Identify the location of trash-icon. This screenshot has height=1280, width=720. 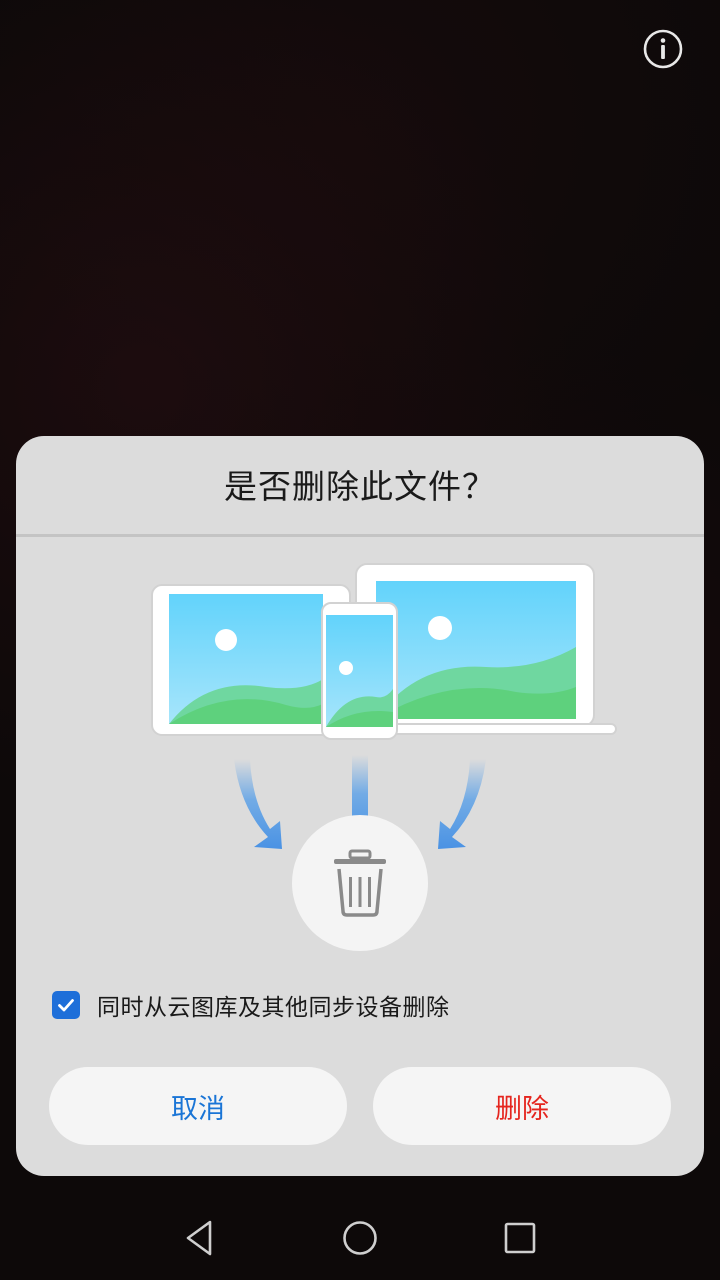
(360, 883).